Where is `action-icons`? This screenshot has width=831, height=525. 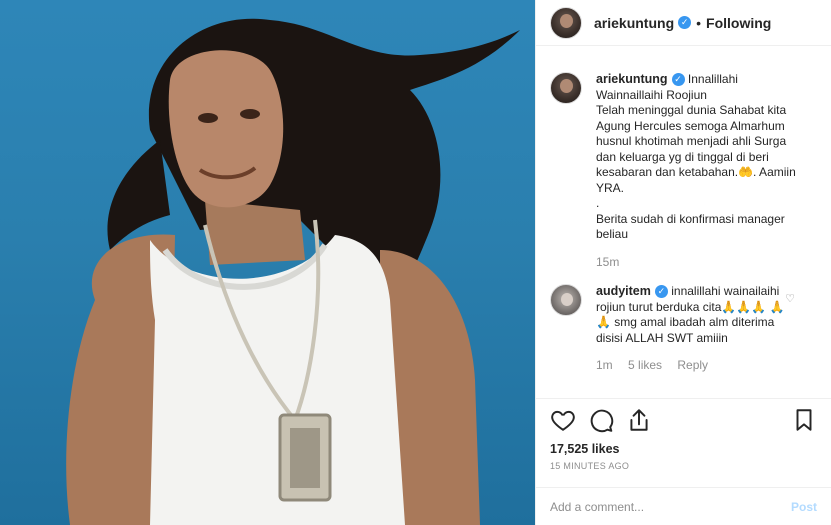 action-icons is located at coordinates (683, 420).